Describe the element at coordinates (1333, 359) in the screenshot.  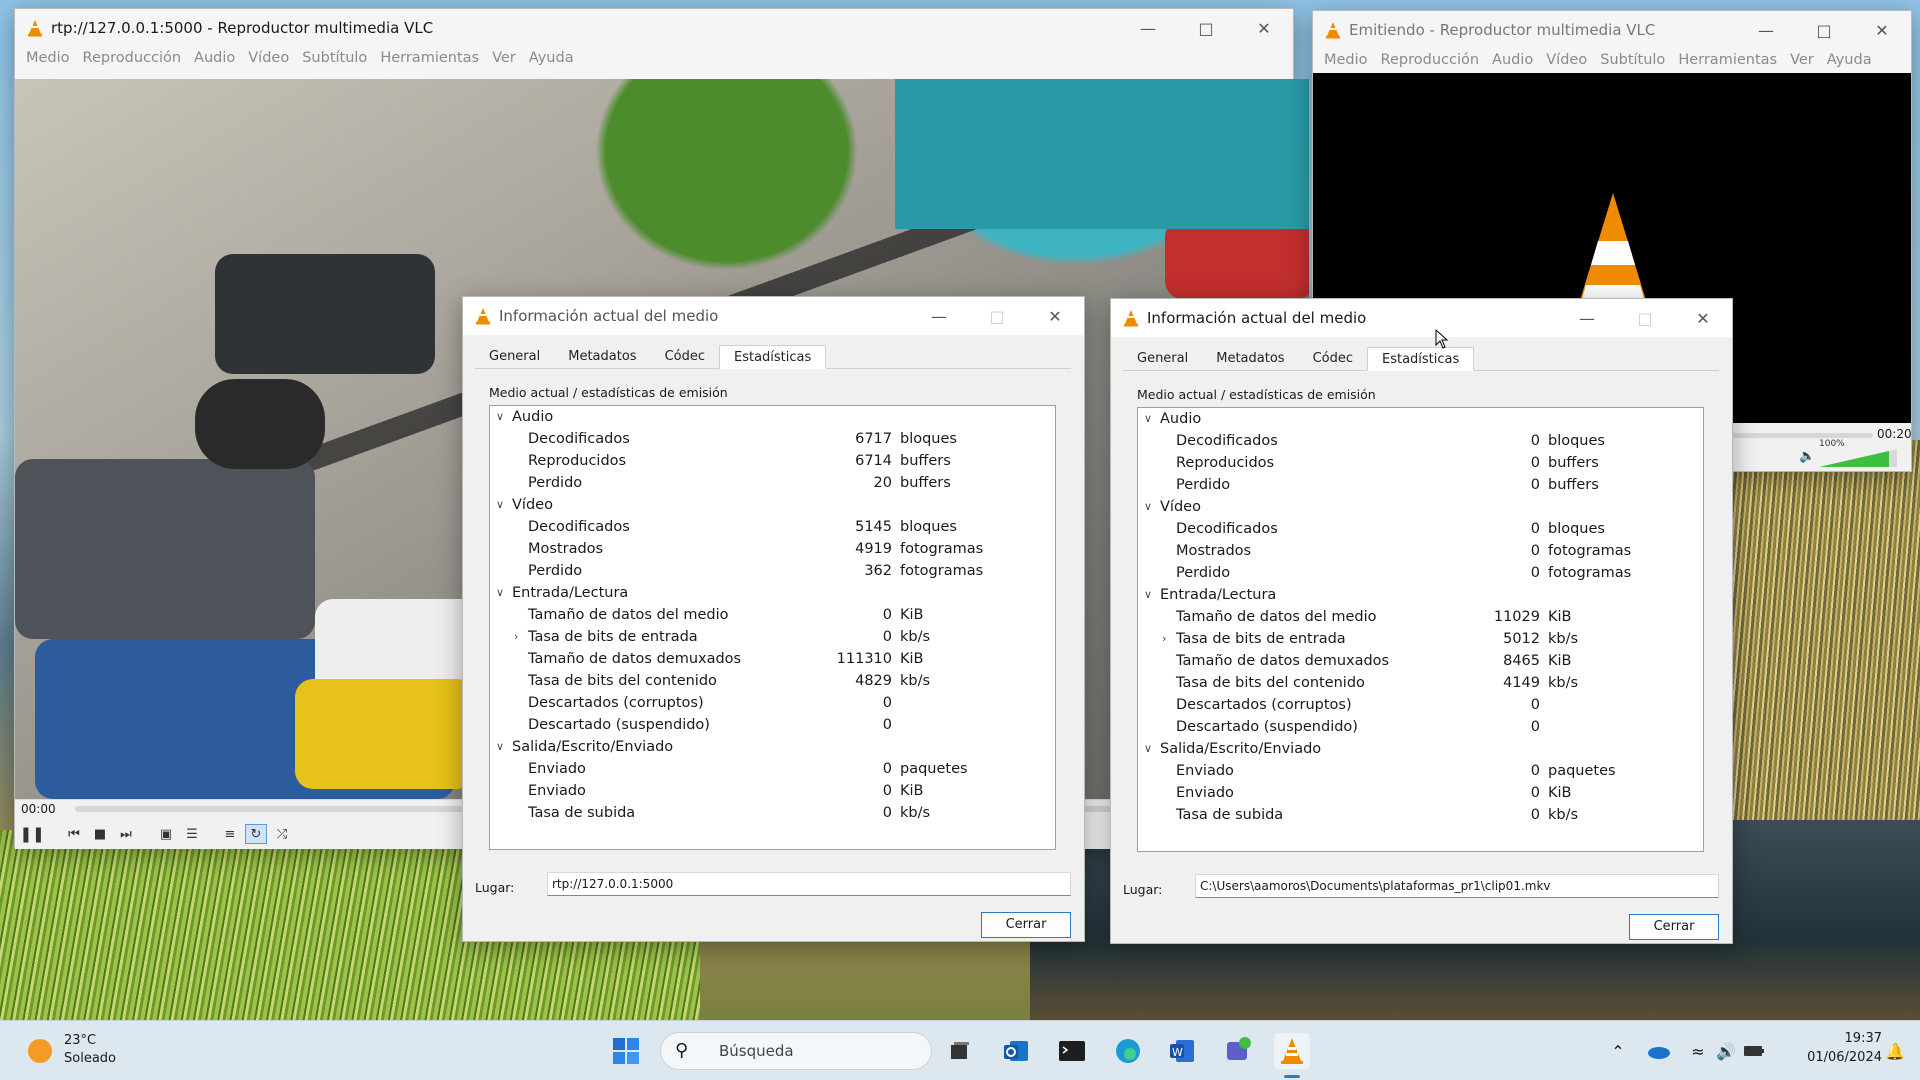
I see `tab-codec: Códec` at that location.